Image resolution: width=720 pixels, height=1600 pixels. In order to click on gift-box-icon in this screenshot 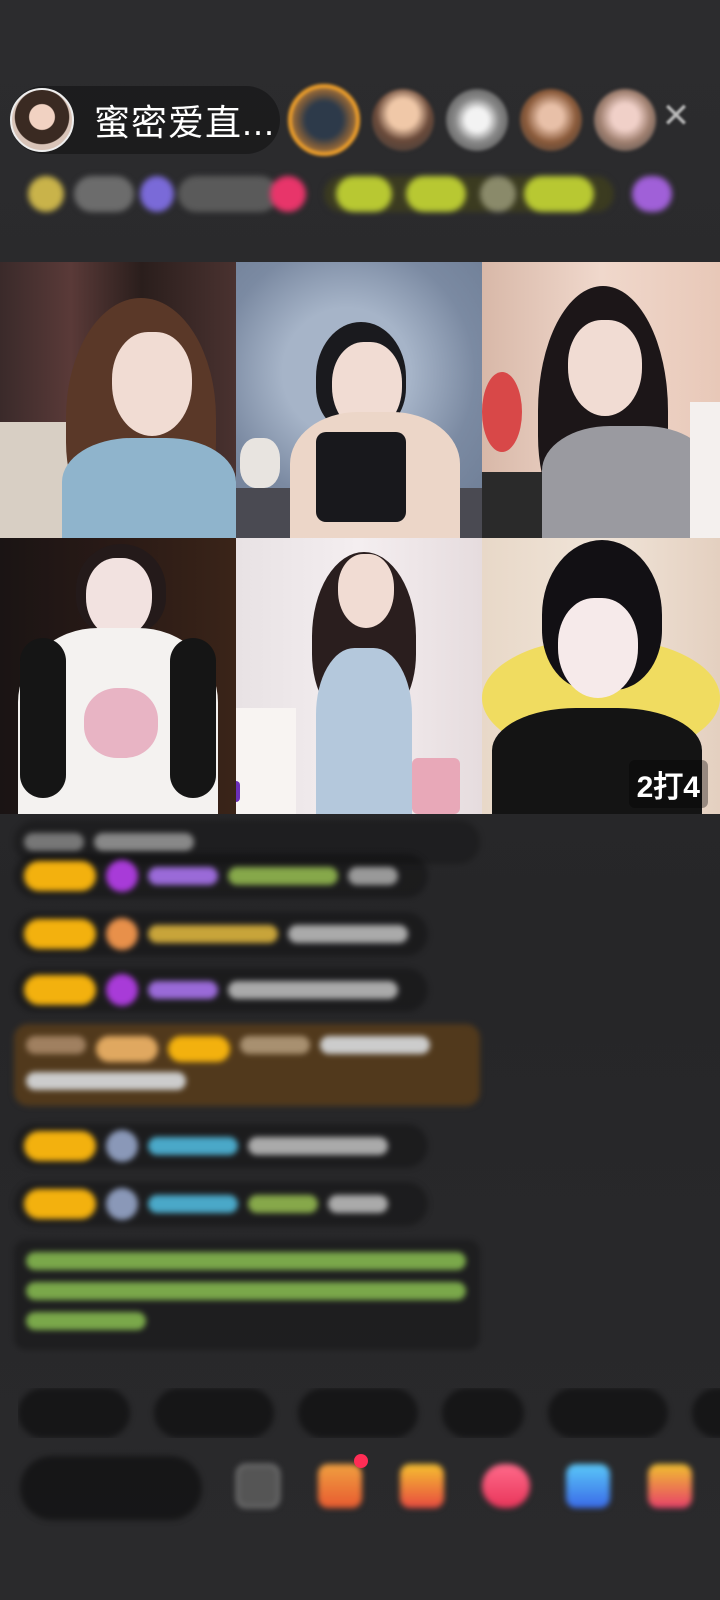, I will do `click(340, 1486)`.